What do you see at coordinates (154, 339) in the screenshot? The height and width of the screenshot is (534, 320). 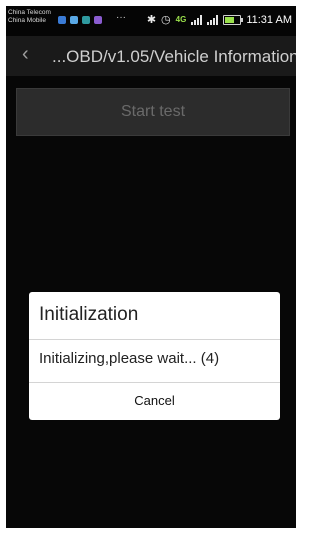 I see `dialog-divider-top` at bounding box center [154, 339].